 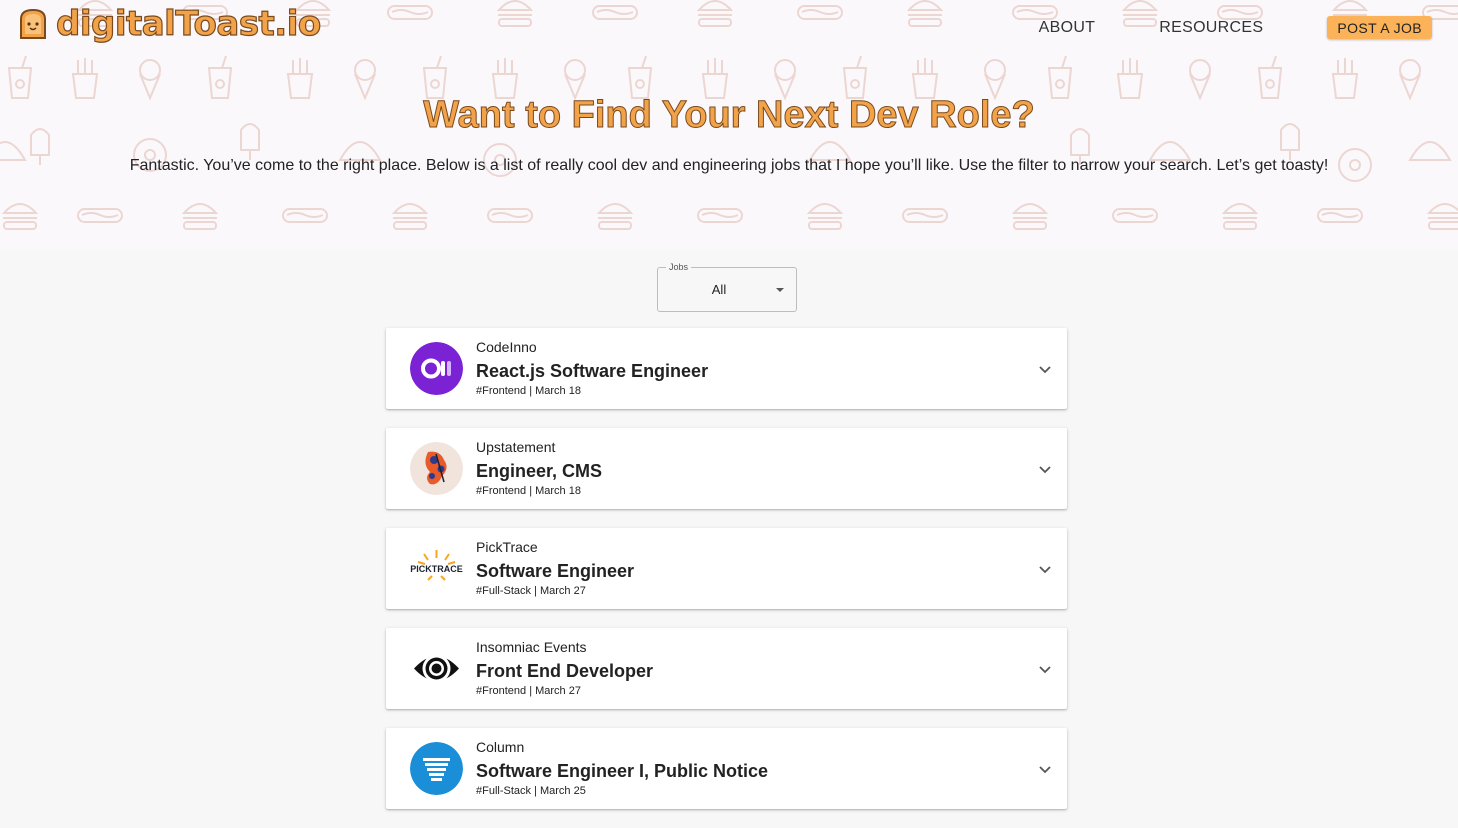 I want to click on job-meta: #Frontend | March 27, so click(x=528, y=691).